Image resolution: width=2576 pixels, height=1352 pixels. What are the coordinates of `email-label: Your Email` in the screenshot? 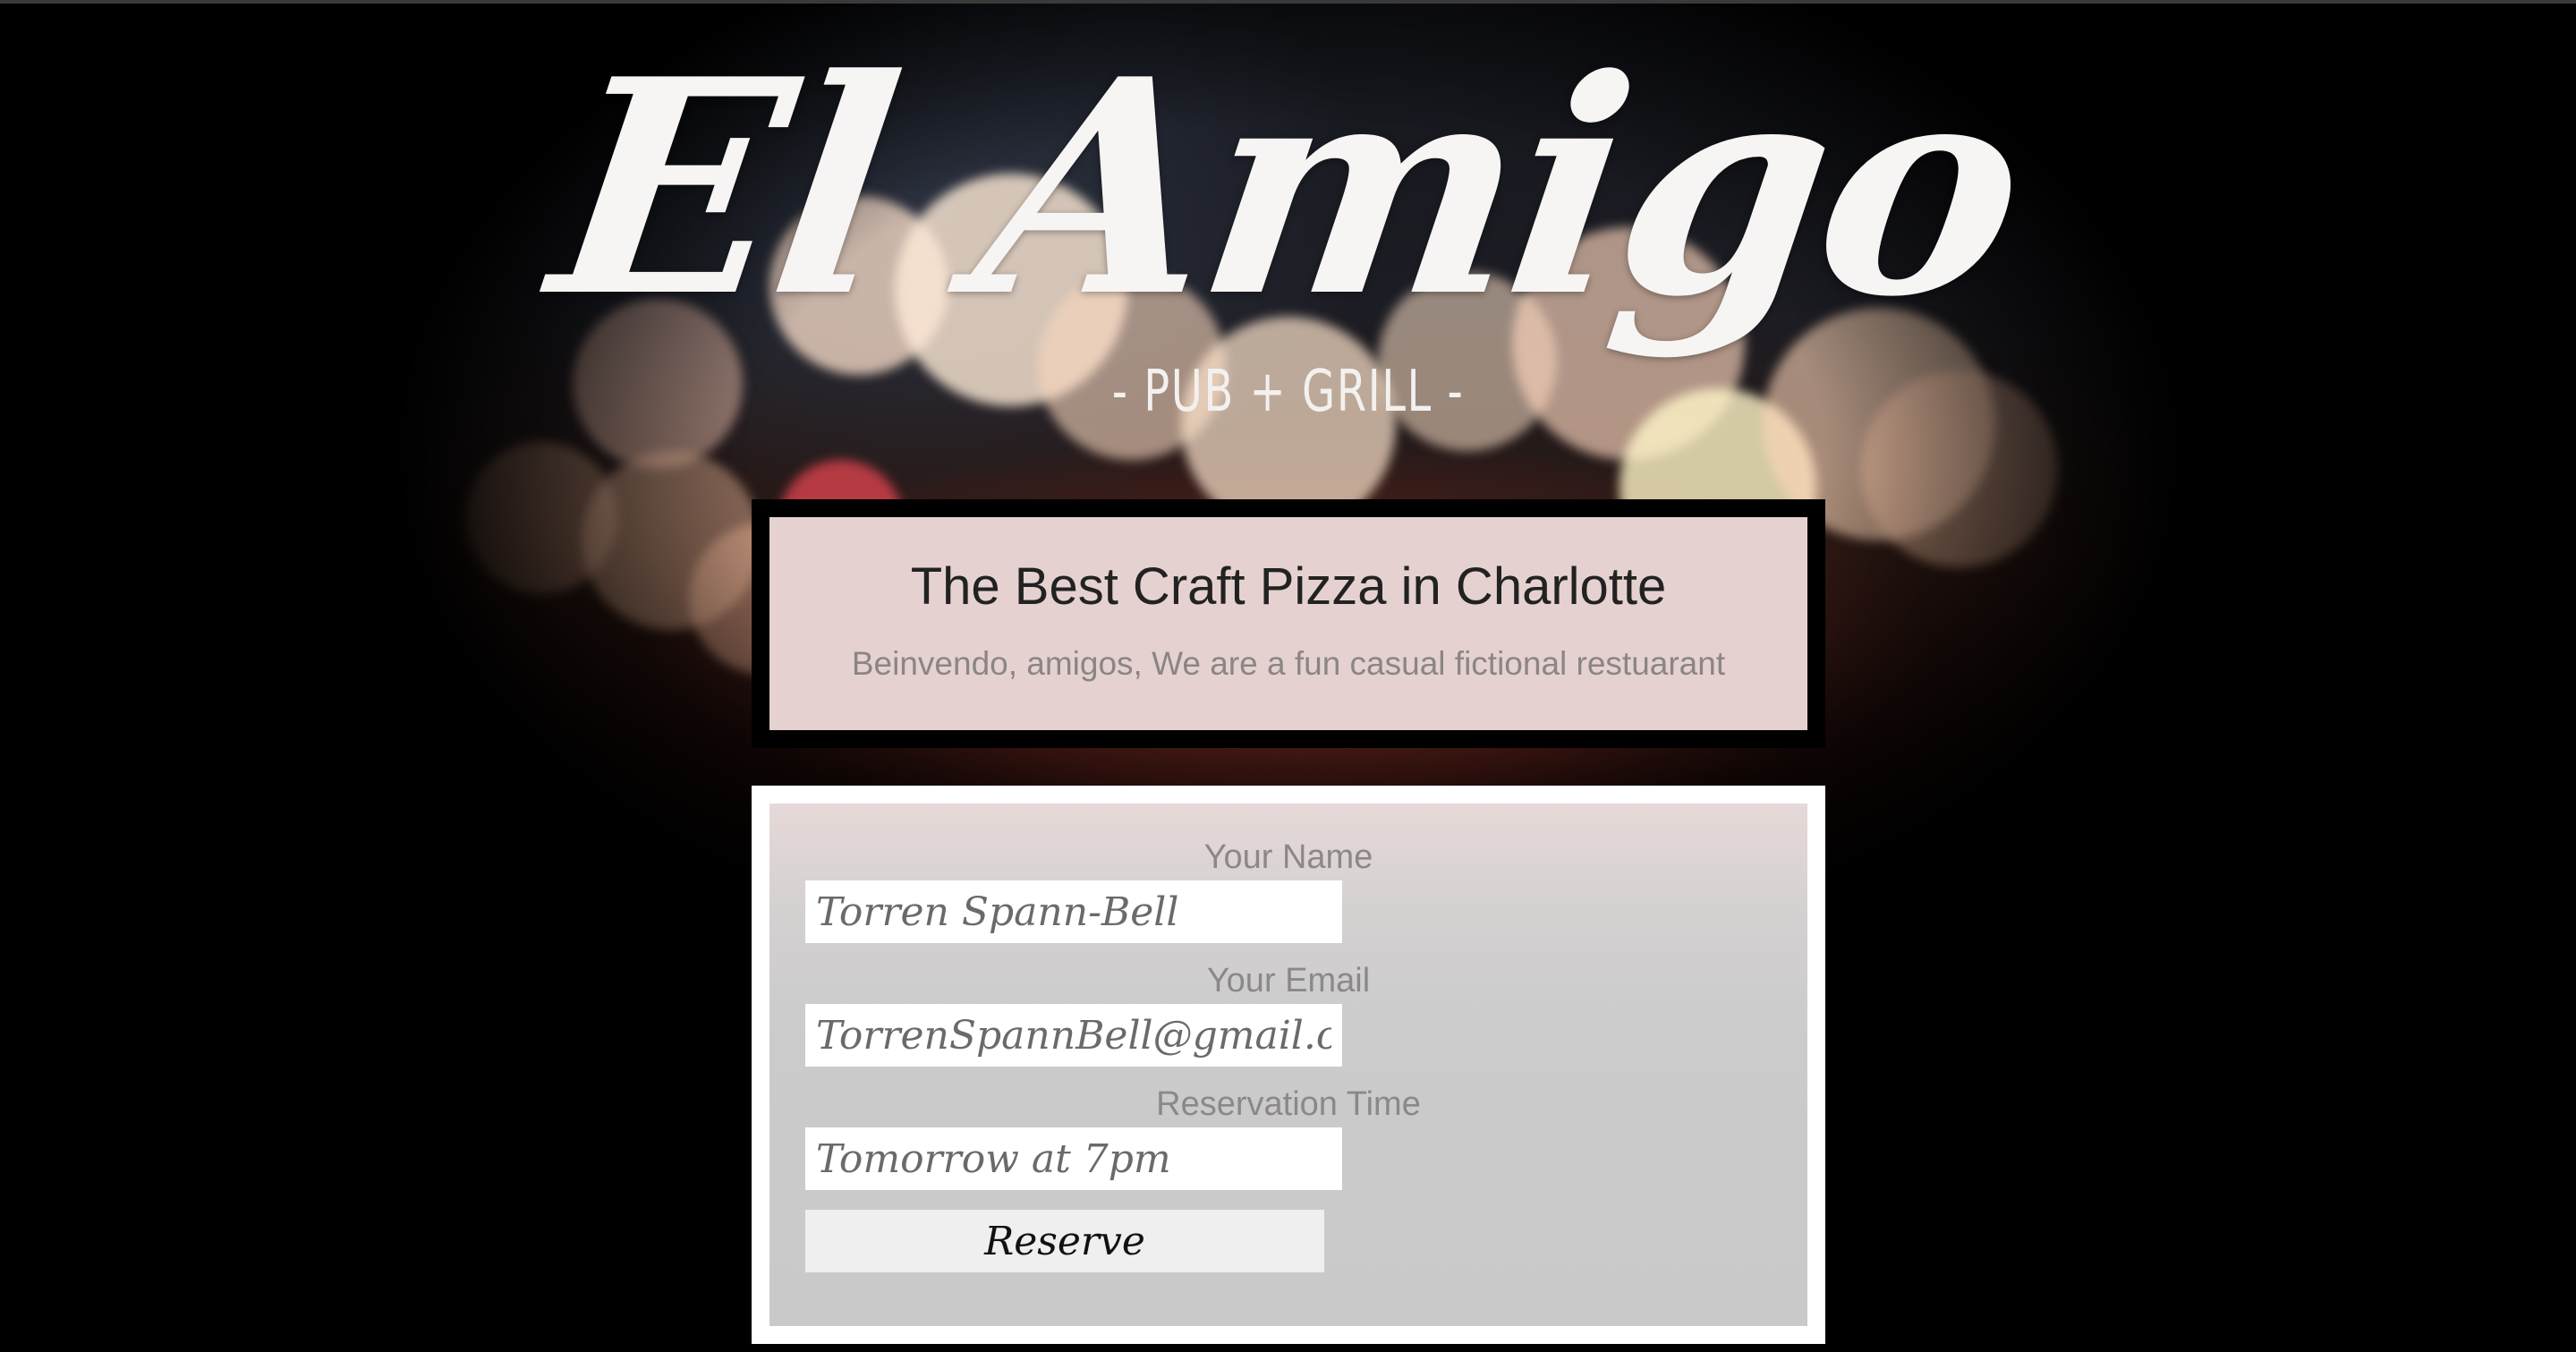 It's located at (1288, 980).